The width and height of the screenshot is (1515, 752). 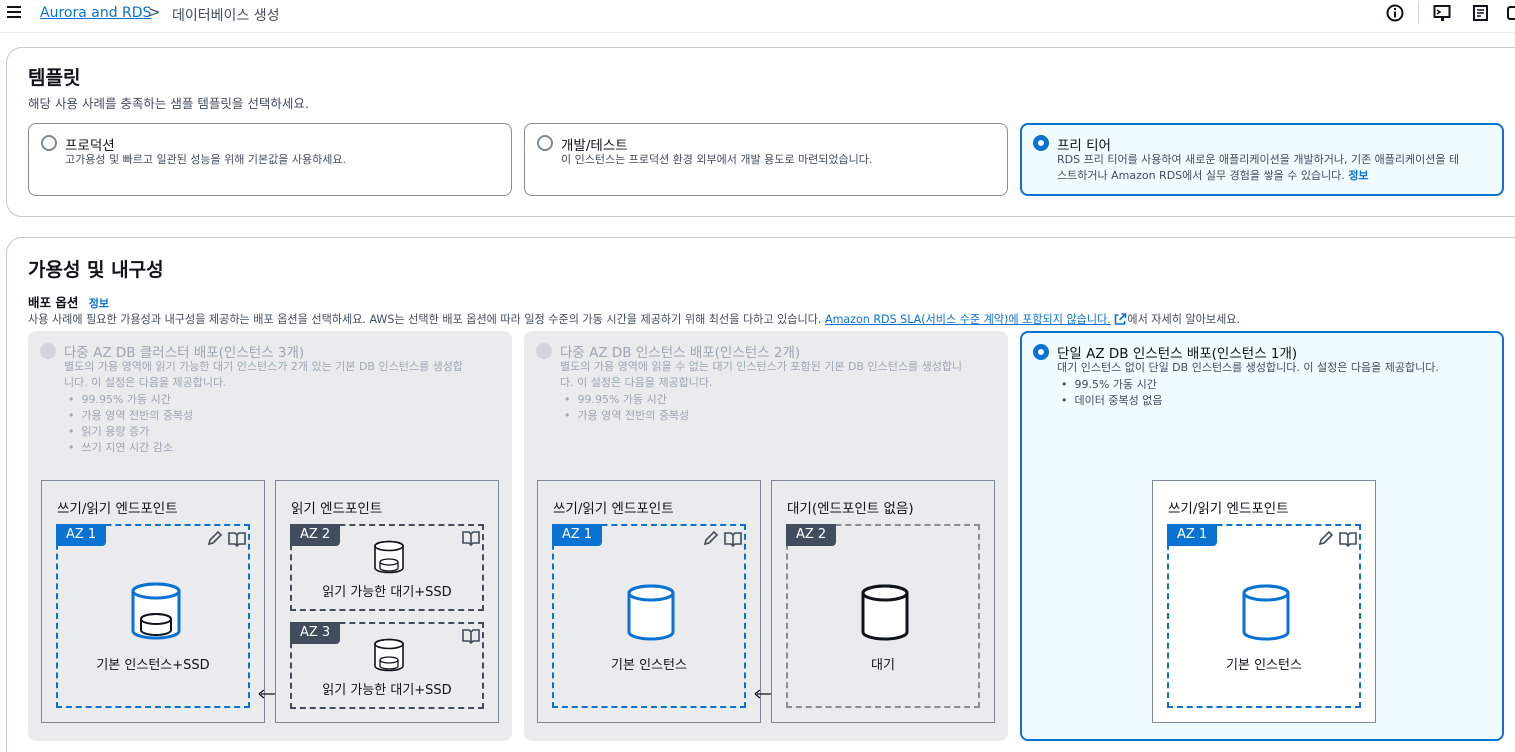 I want to click on radio-free-tier, so click(x=1041, y=143).